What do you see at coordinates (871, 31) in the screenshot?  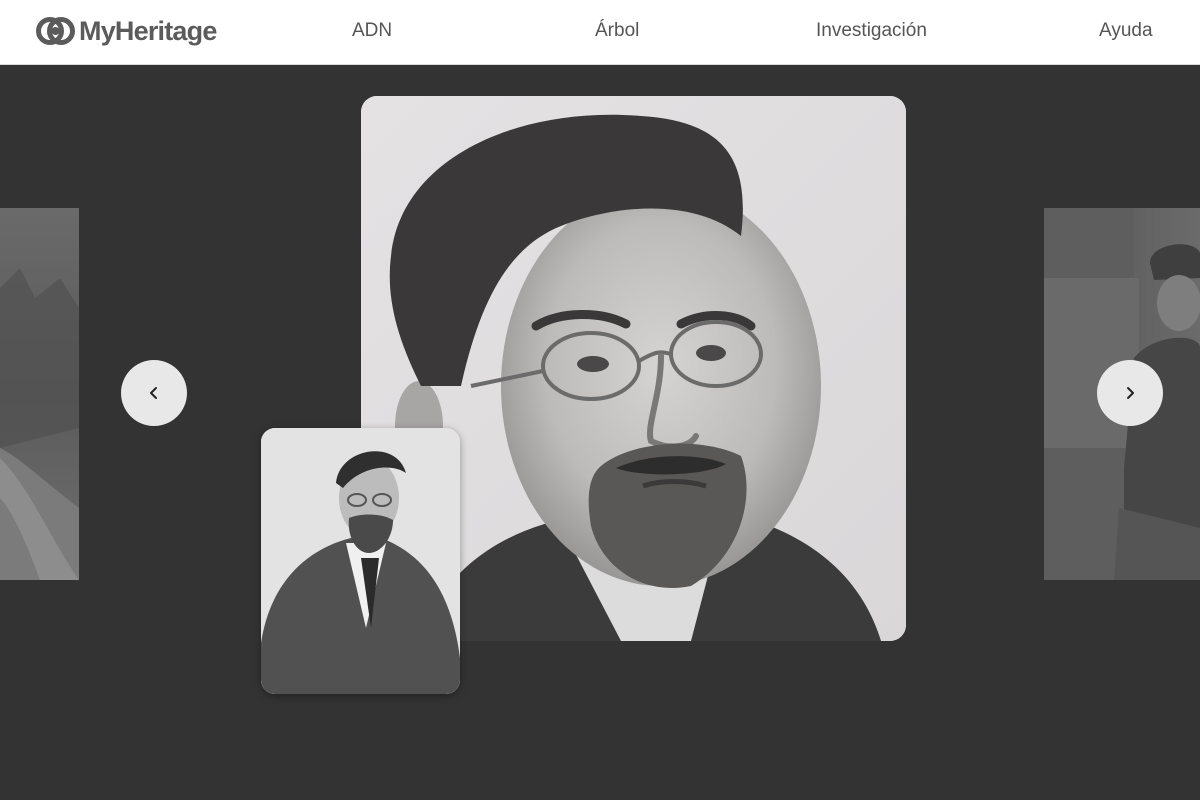 I see `nav-investigacion: Investigación` at bounding box center [871, 31].